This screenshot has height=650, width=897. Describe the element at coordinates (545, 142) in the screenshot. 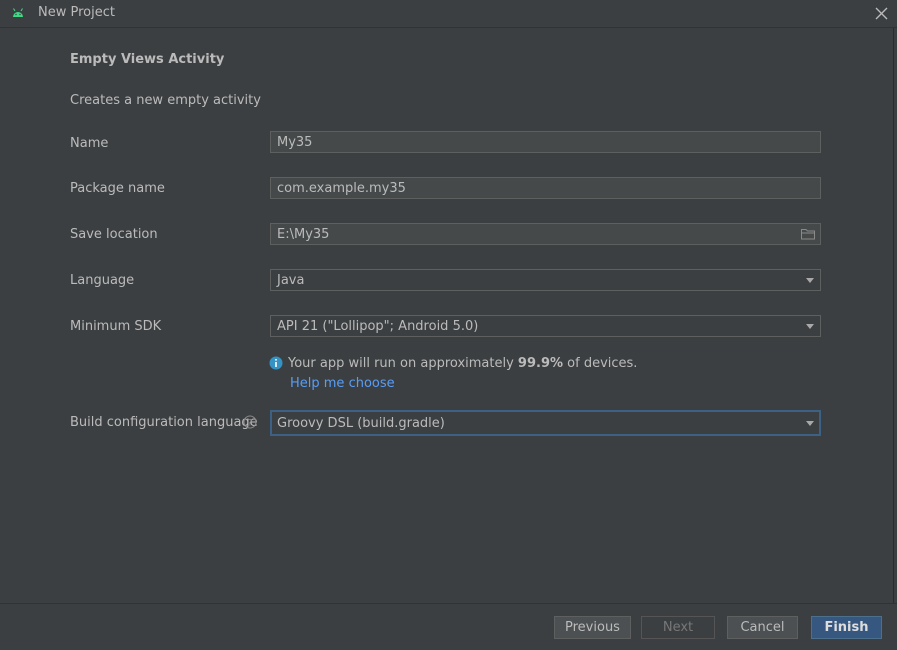

I see `name-input: My35` at that location.